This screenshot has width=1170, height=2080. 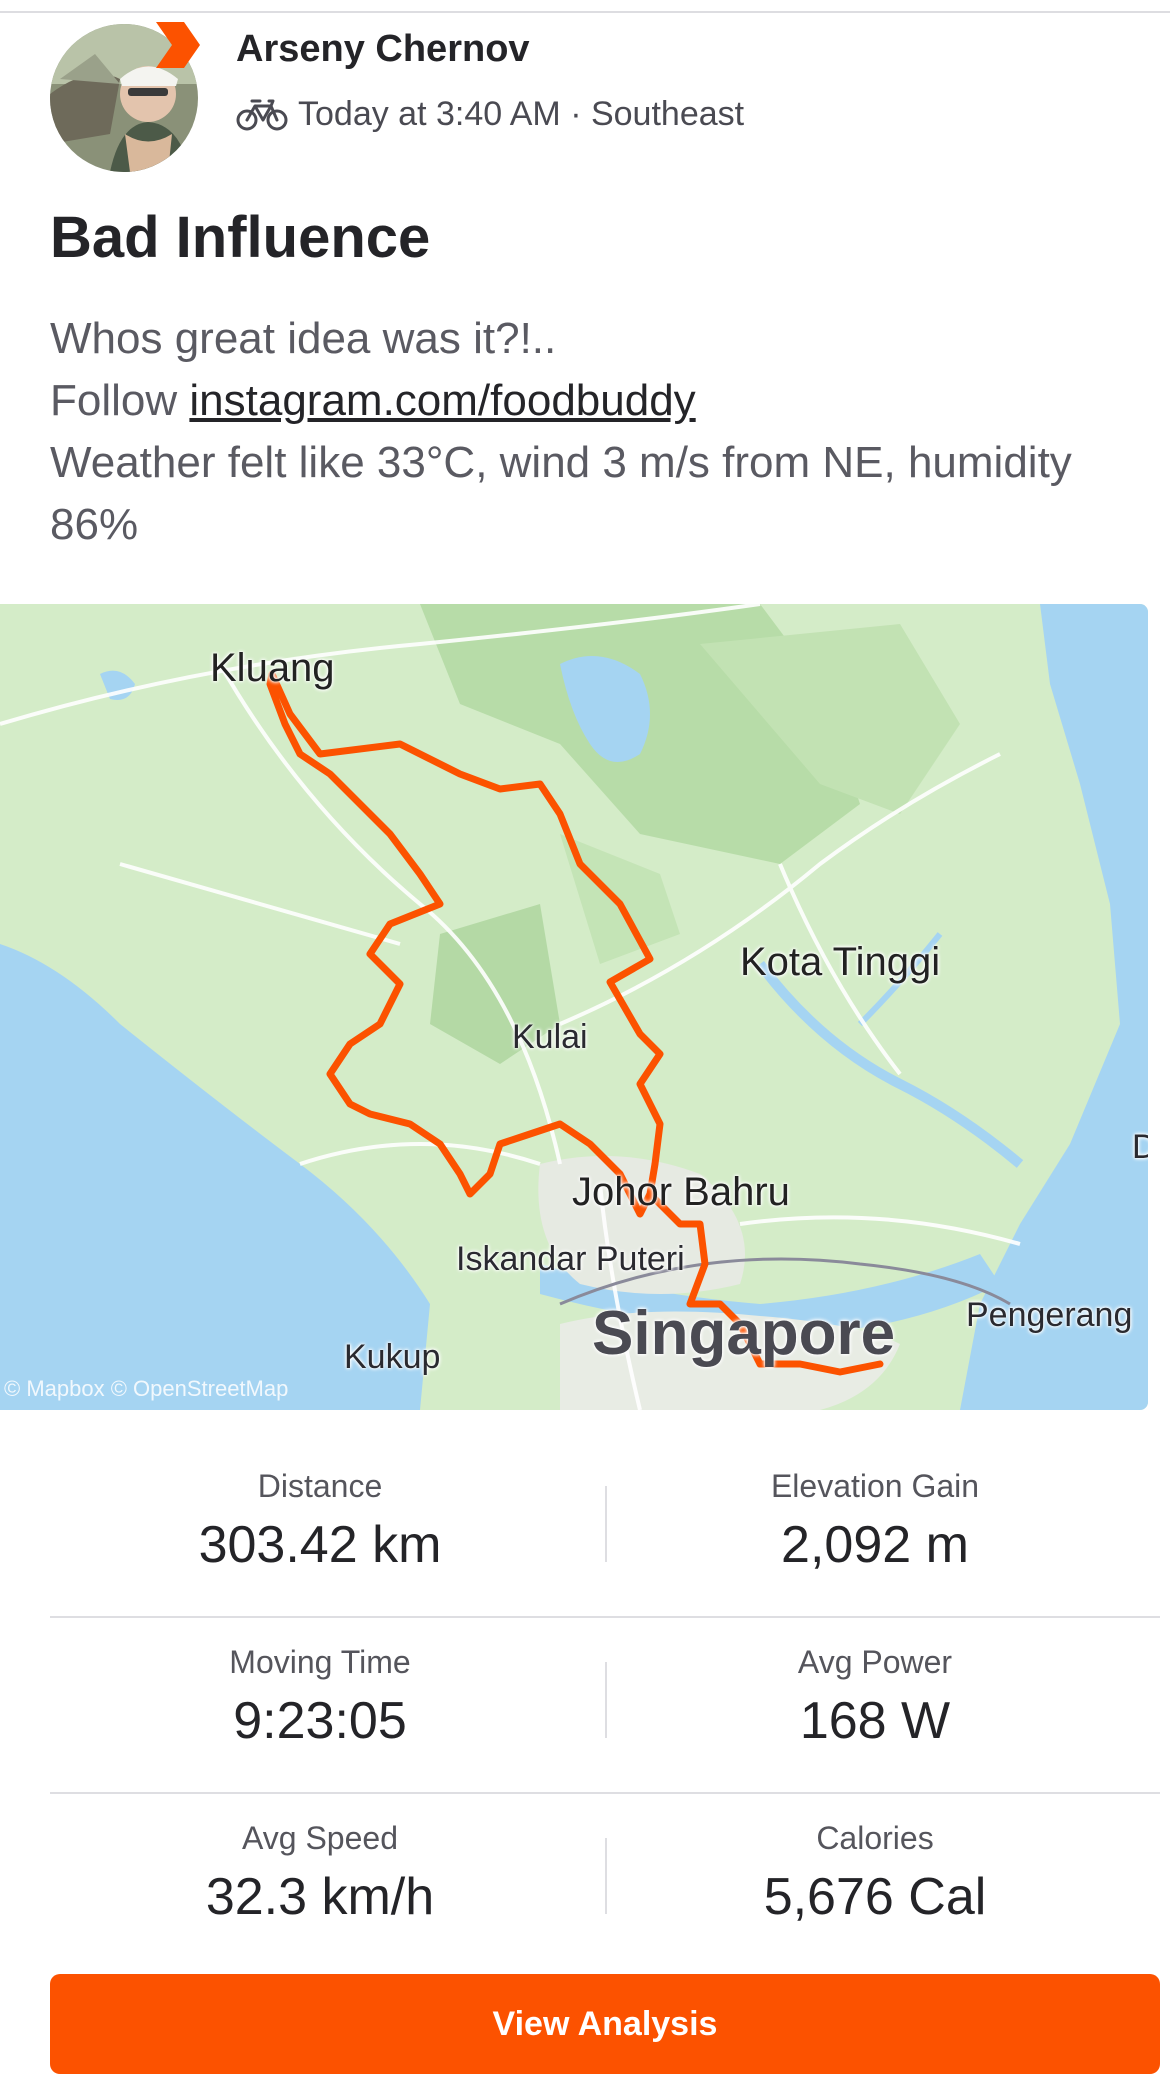 I want to click on stat-moving-time: Moving Time 9:23:05, so click(x=320, y=1706).